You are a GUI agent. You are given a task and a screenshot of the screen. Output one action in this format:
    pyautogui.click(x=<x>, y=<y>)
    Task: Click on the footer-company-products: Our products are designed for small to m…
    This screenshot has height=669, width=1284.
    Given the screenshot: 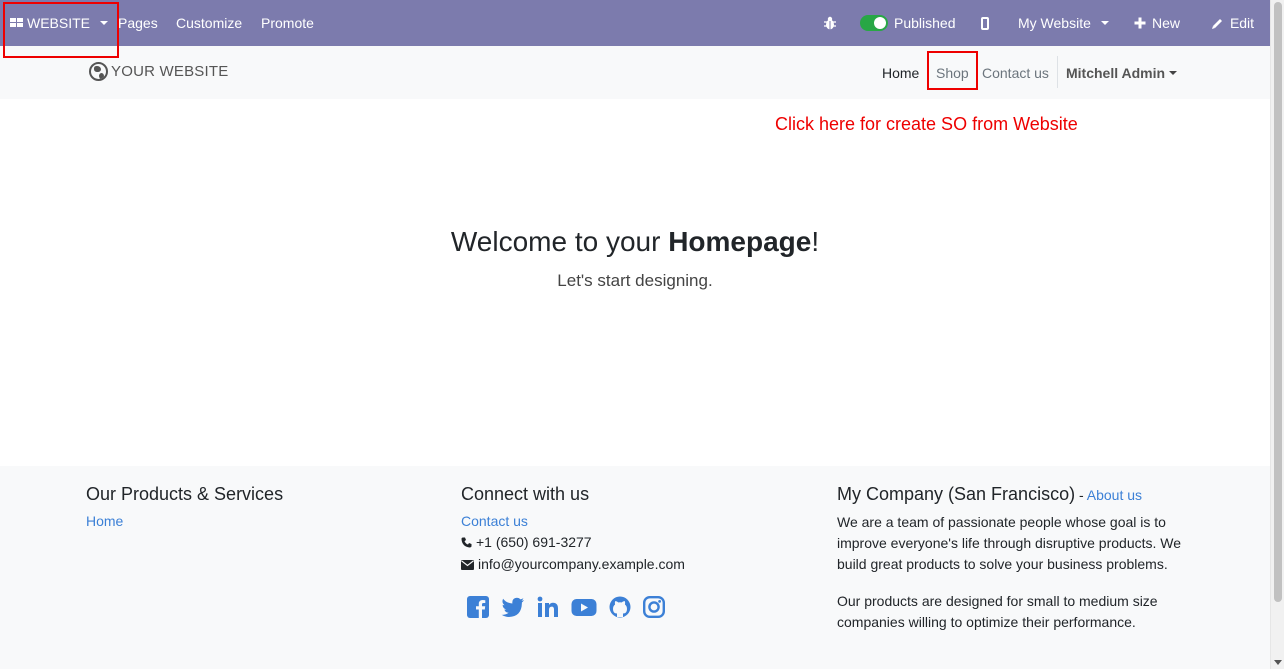 What is the action you would take?
    pyautogui.click(x=997, y=611)
    